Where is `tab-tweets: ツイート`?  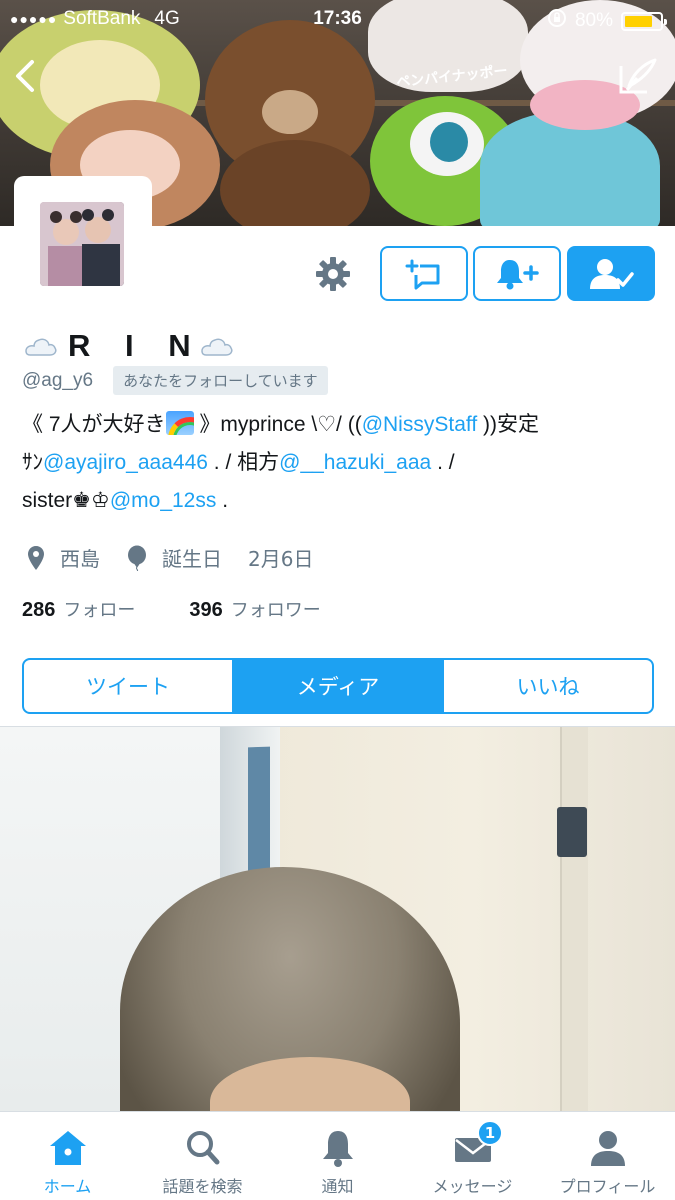
tab-tweets: ツイート is located at coordinates (129, 686).